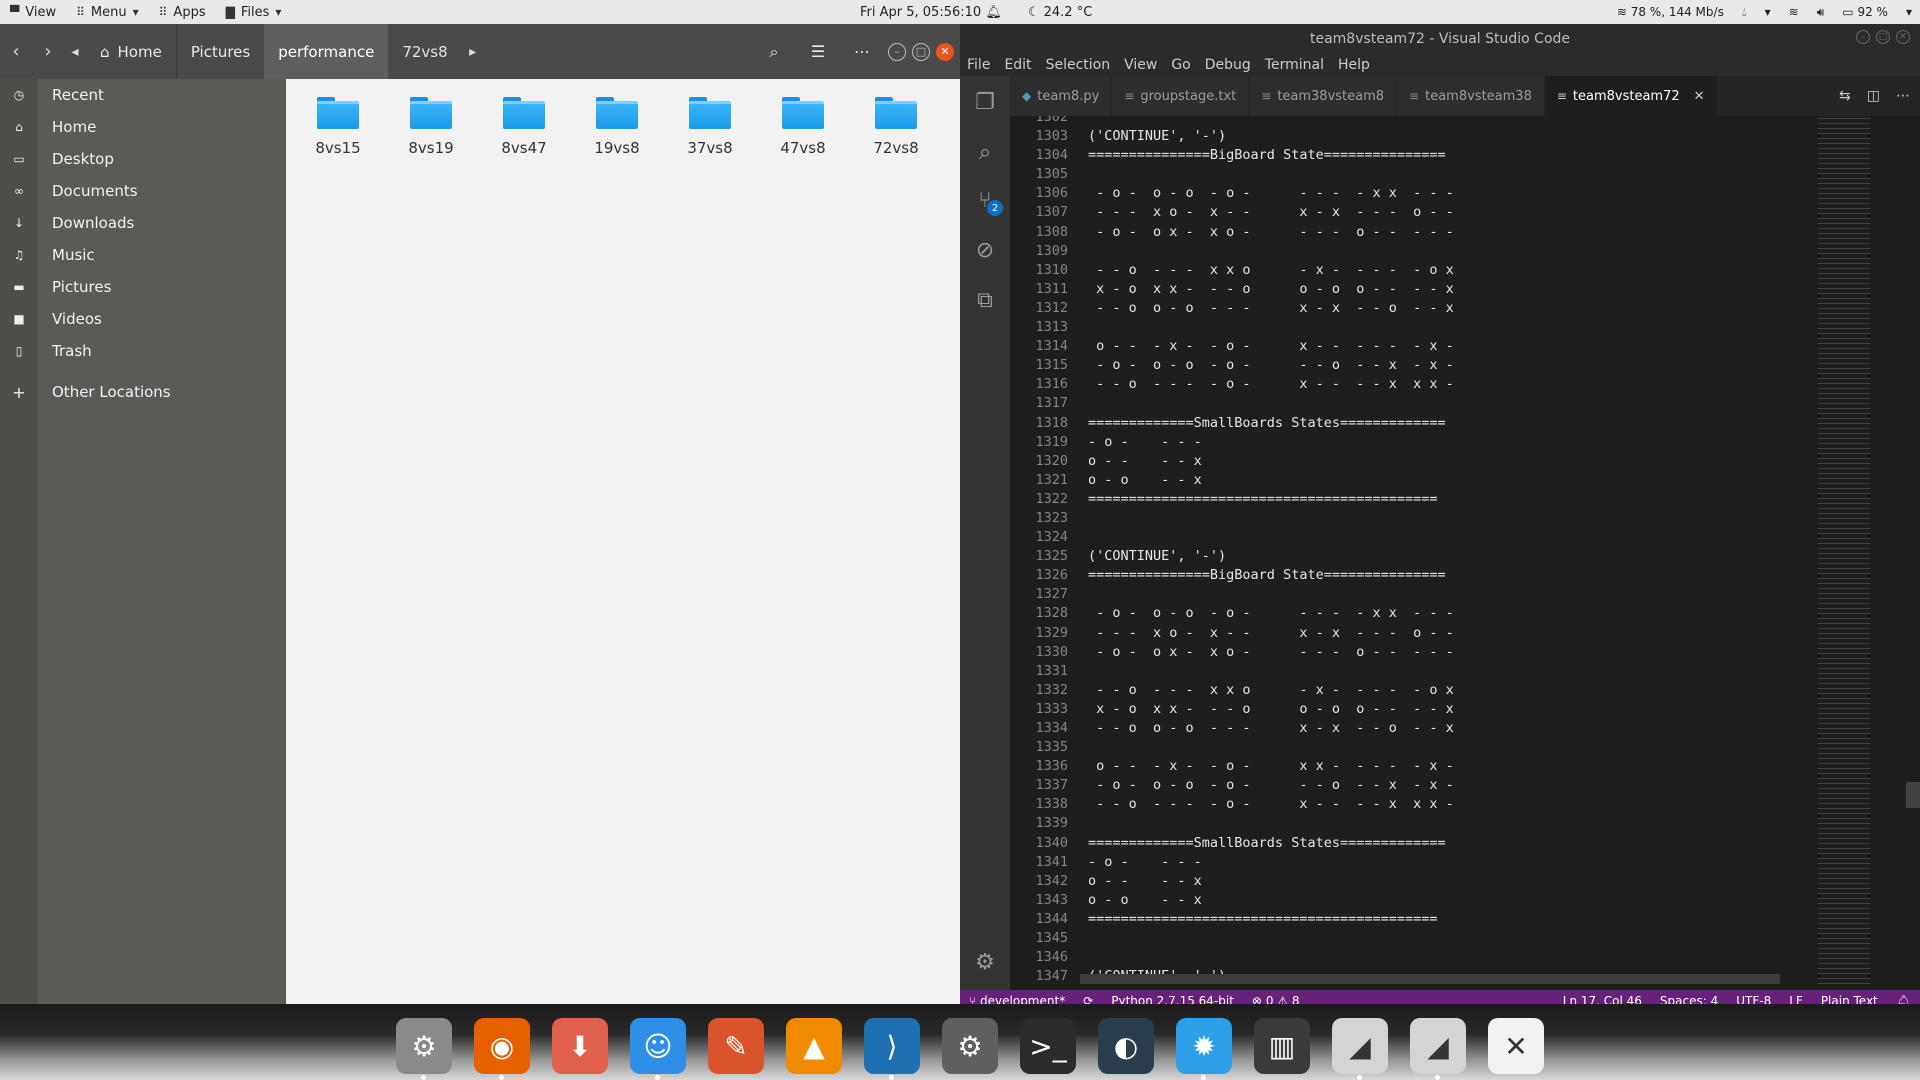 This screenshot has height=1080, width=1920. Describe the element at coordinates (143, 287) in the screenshot. I see `sidebar-item-pictures: ▬ Pictures` at that location.